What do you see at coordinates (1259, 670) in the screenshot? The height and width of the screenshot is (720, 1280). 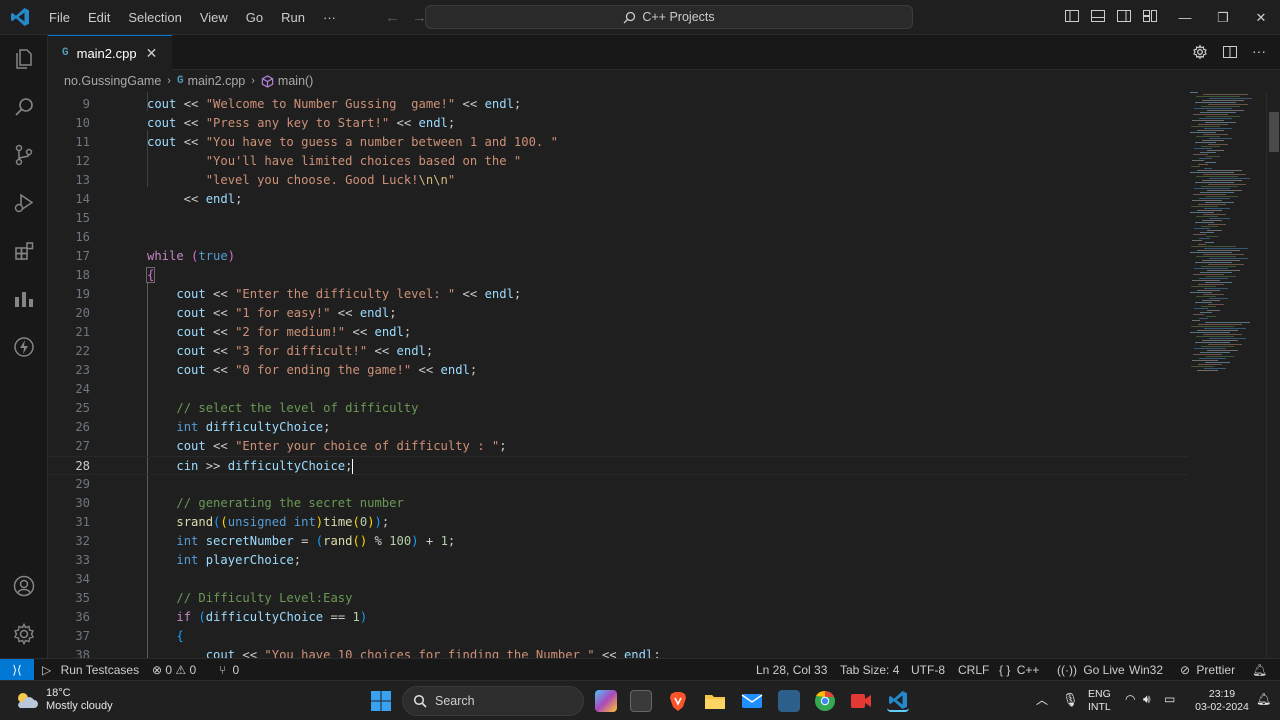 I see `notifications-bell-icon: 🔔︎` at bounding box center [1259, 670].